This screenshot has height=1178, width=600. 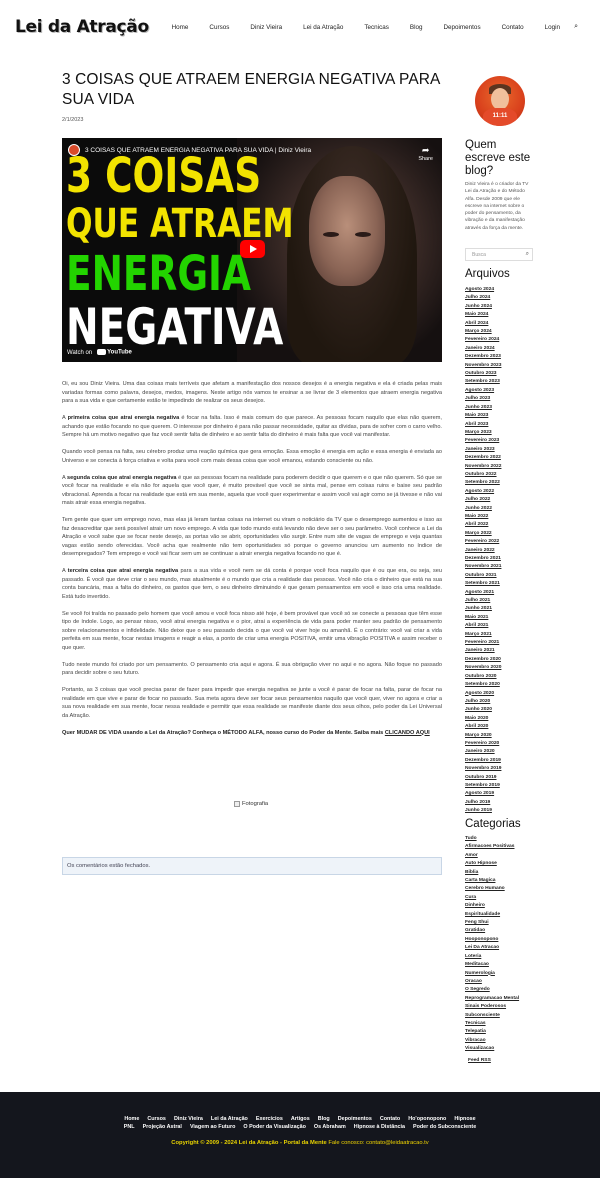 What do you see at coordinates (483, 660) in the screenshot?
I see `archive-link: Dezembro 2020` at bounding box center [483, 660].